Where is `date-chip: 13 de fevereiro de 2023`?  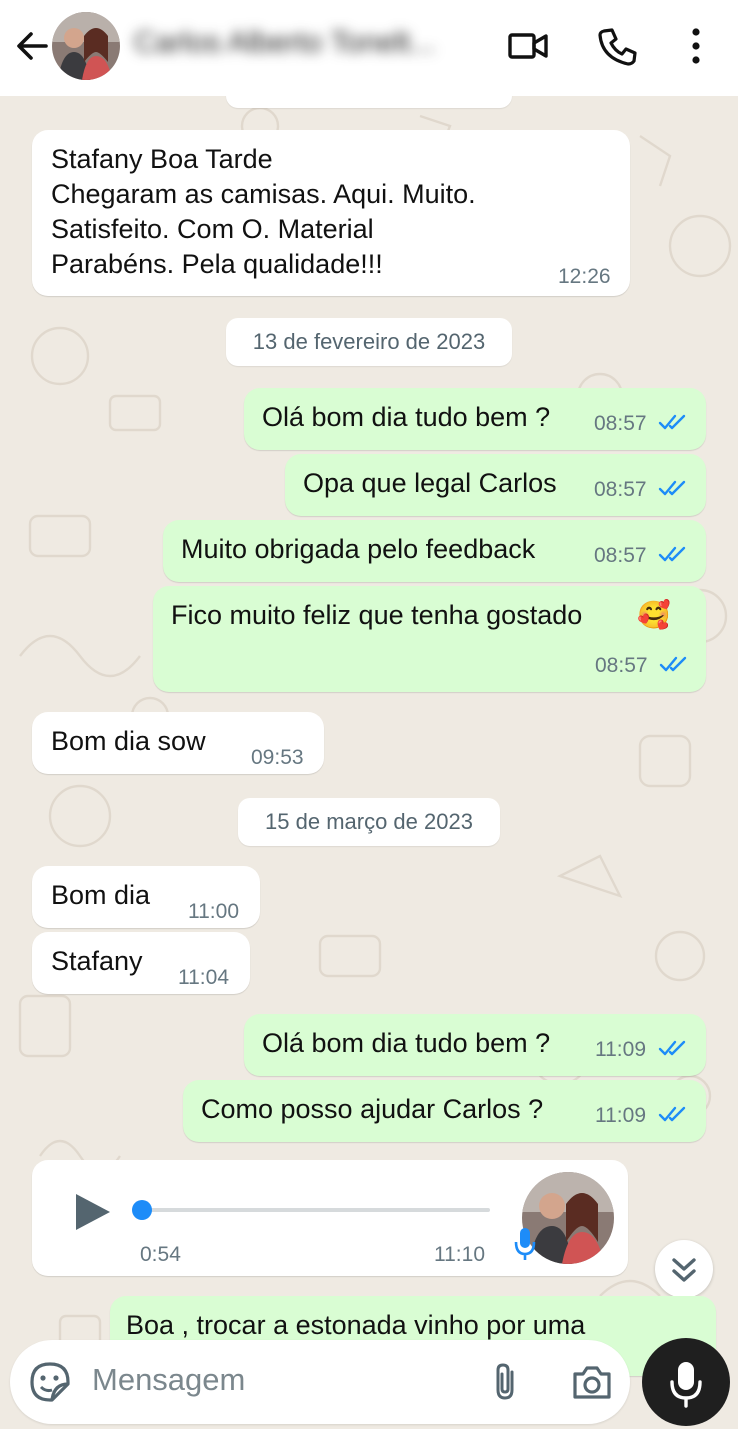
date-chip: 13 de fevereiro de 2023 is located at coordinates (369, 342).